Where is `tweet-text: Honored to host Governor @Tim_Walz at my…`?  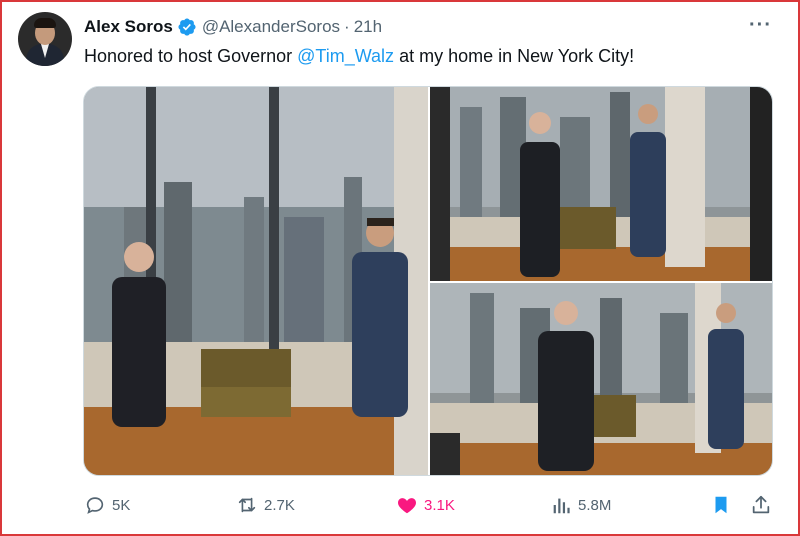 tweet-text: Honored to host Governor @Tim_Walz at my… is located at coordinates (359, 56).